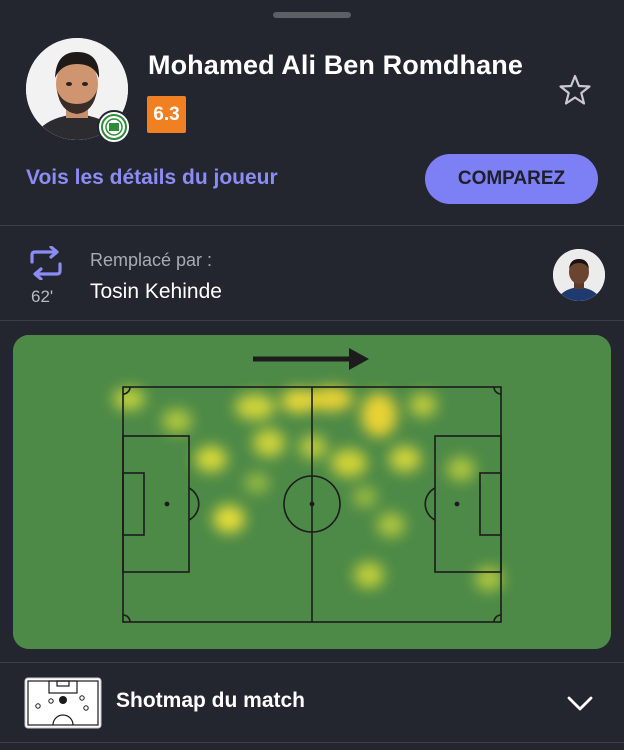  Describe the element at coordinates (156, 292) in the screenshot. I see `substitute-player-name: Tosin Kehinde` at that location.